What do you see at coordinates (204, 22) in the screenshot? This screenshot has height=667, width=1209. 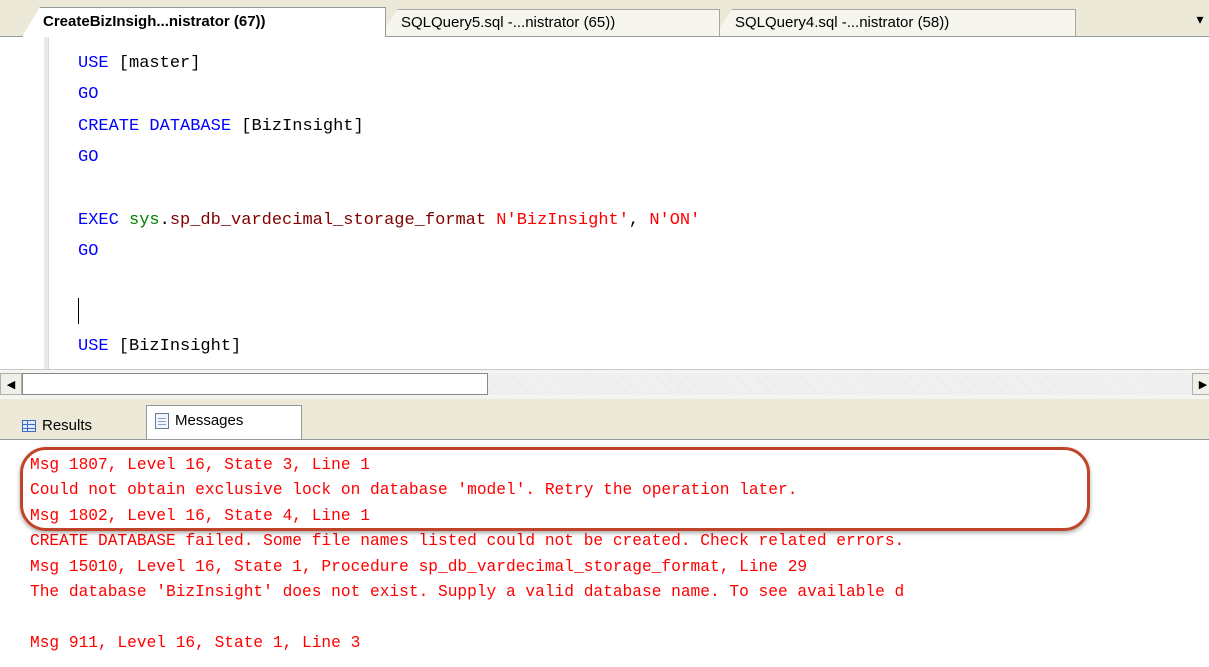 I see `tab-createbizinsight: CreateBizInsigh...nistrator (67))` at bounding box center [204, 22].